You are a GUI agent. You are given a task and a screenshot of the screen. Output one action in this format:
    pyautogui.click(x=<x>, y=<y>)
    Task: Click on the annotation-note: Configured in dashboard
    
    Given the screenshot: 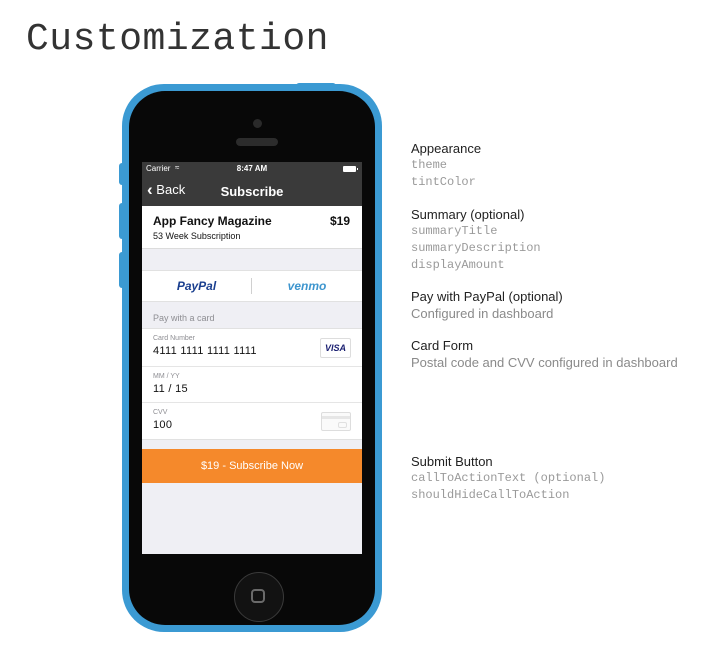 What is the action you would take?
    pyautogui.click(x=482, y=313)
    